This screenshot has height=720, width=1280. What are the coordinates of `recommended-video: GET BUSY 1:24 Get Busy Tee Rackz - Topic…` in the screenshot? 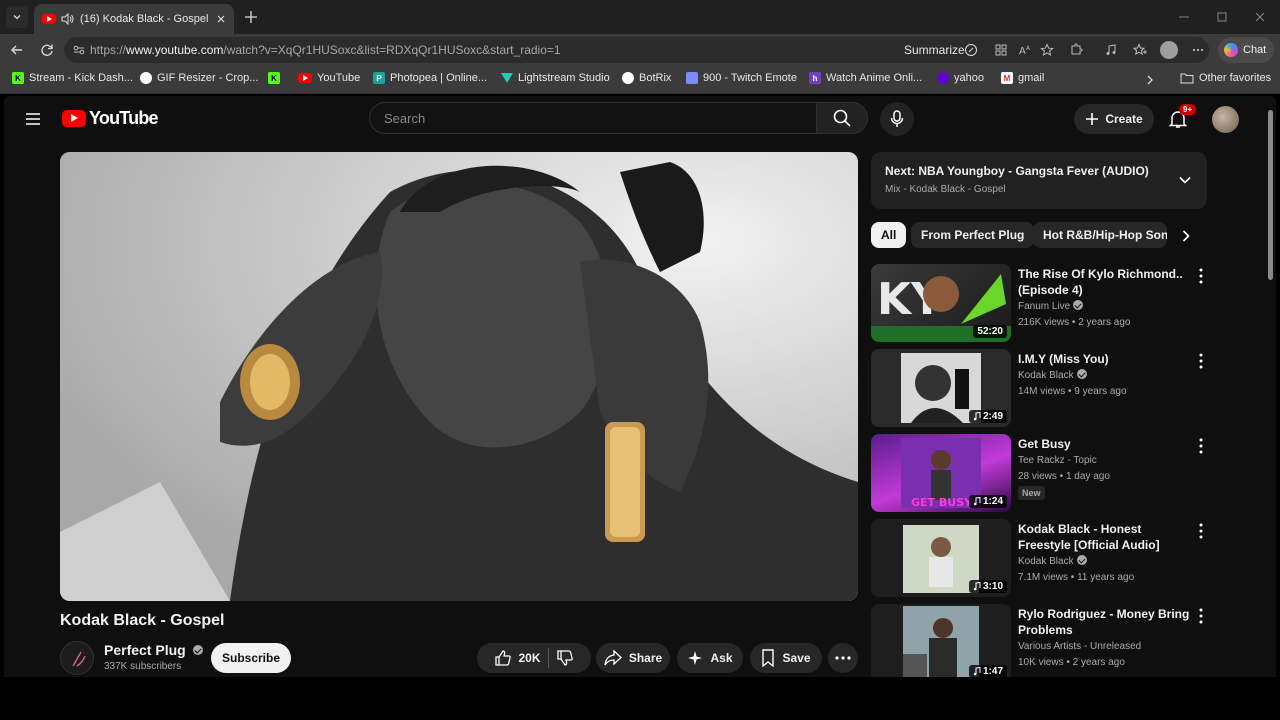 It's located at (1041, 474).